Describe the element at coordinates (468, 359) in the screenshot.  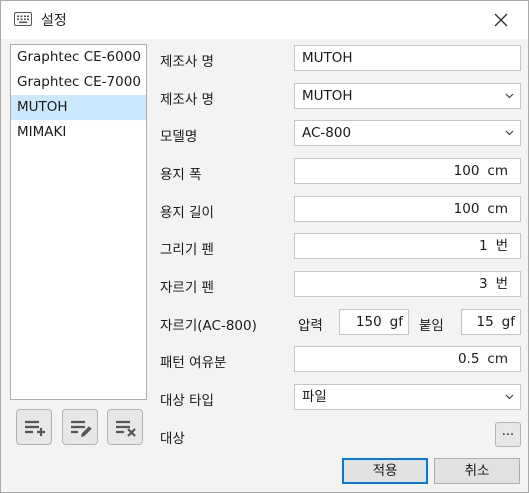
I see `pattern-margin-value: 0.5` at that location.